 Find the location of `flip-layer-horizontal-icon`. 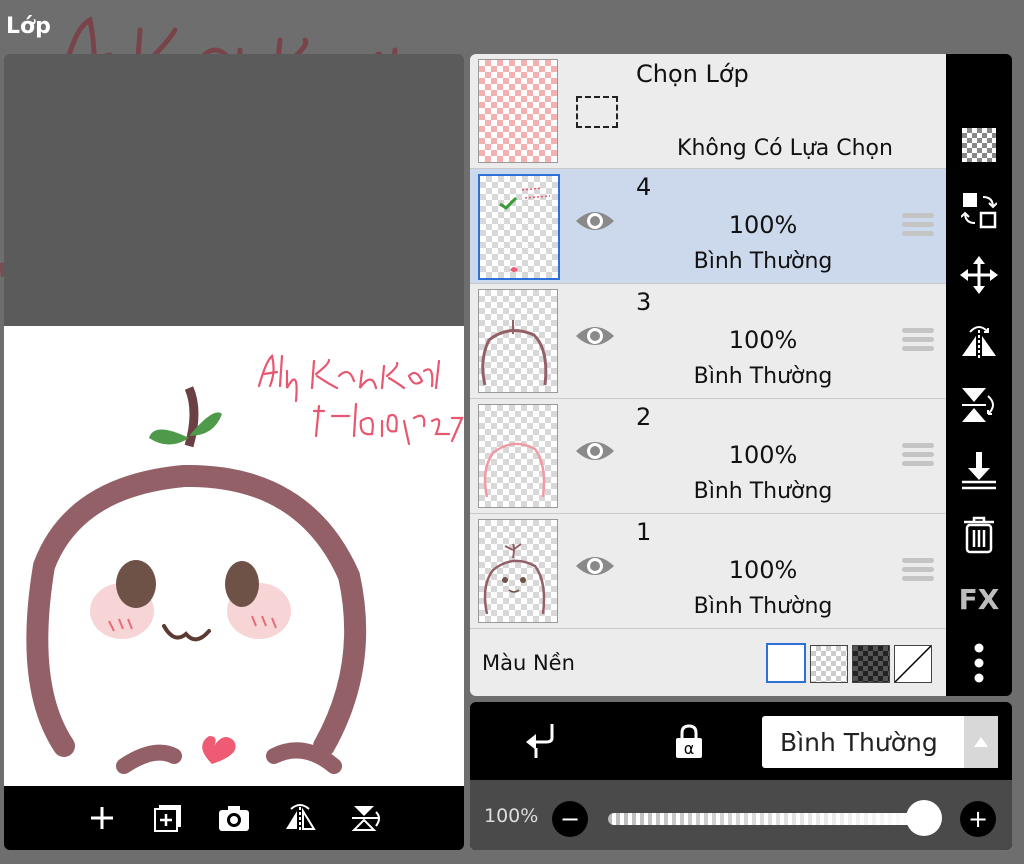

flip-layer-horizontal-icon is located at coordinates (979, 341).